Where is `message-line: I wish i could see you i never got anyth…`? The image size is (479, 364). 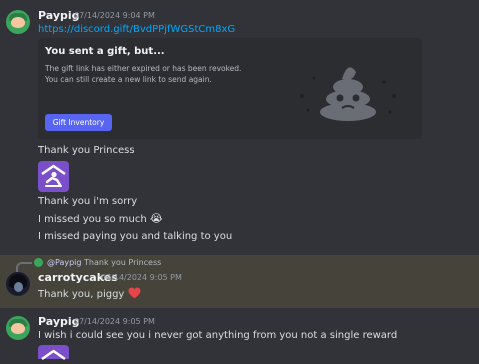 message-line: I wish i could see you i never got anyth… is located at coordinates (218, 335).